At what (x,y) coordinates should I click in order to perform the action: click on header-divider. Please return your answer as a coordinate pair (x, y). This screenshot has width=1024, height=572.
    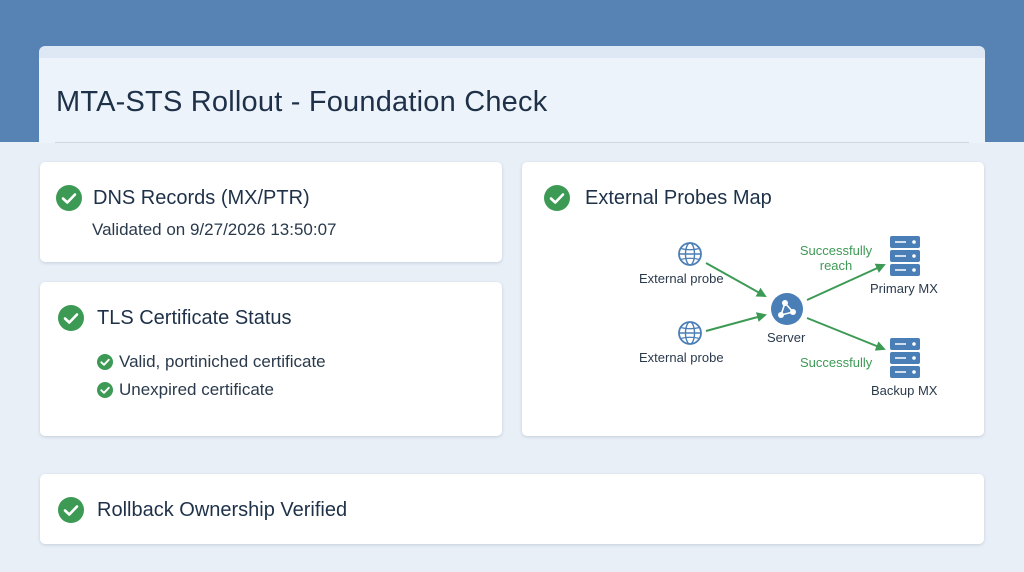
    Looking at the image, I should click on (512, 142).